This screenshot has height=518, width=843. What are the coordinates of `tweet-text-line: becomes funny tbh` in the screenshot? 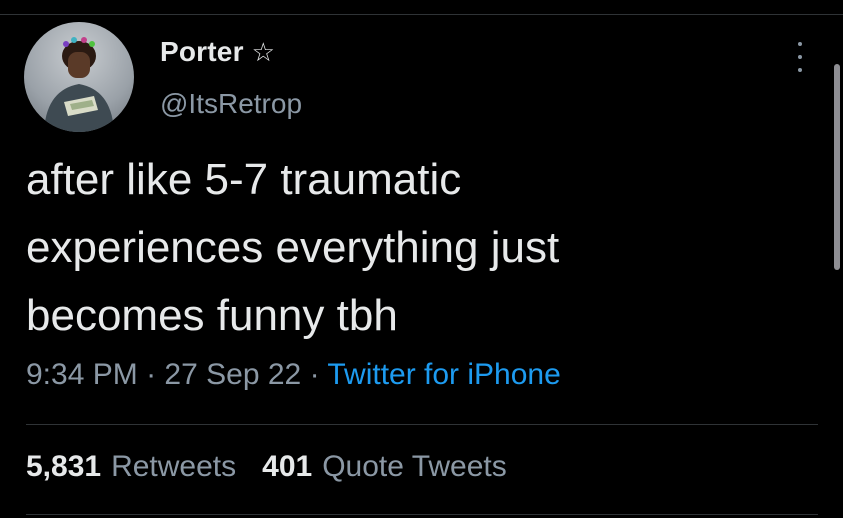 It's located at (212, 315).